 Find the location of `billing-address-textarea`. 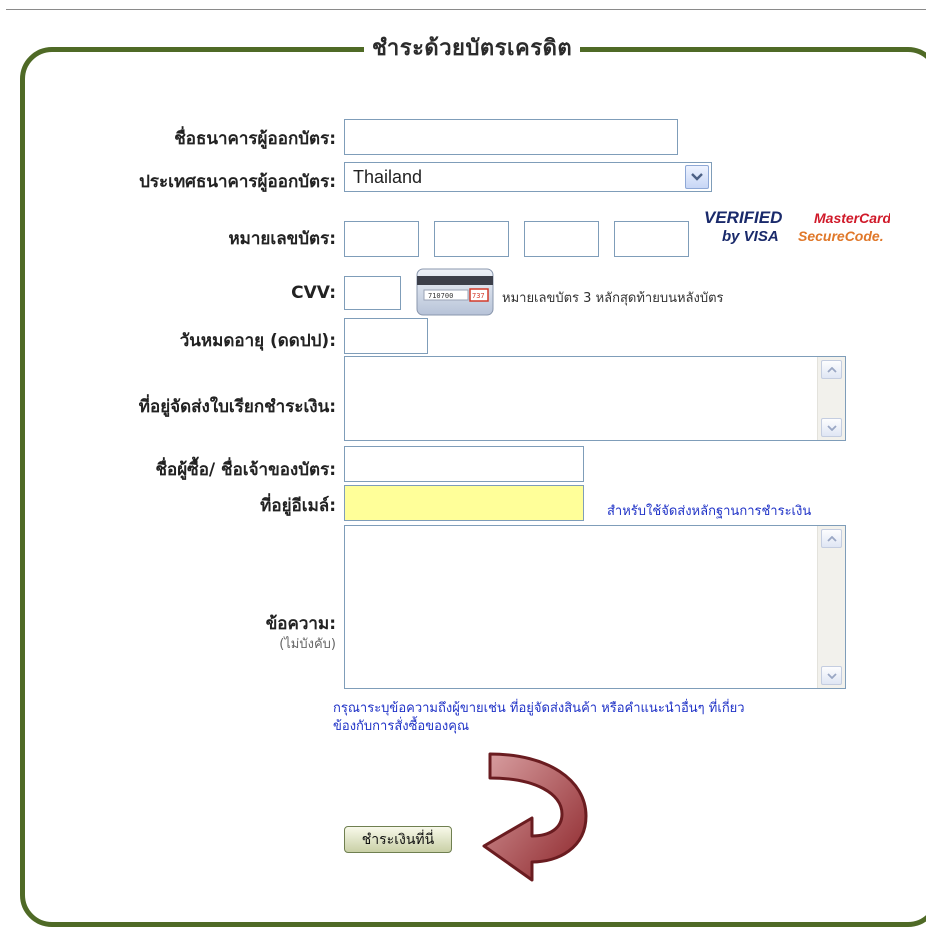

billing-address-textarea is located at coordinates (595, 398).